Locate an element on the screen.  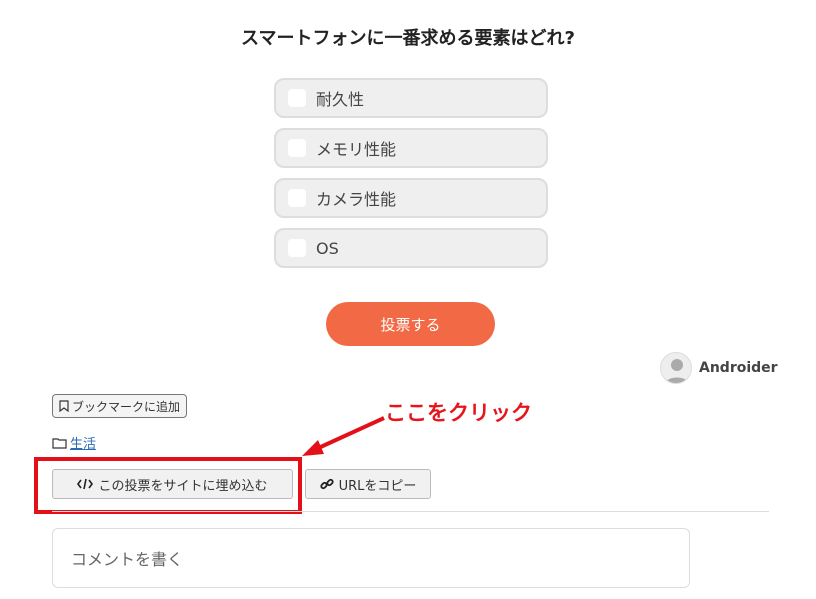
poll-option-os: OS is located at coordinates (411, 248).